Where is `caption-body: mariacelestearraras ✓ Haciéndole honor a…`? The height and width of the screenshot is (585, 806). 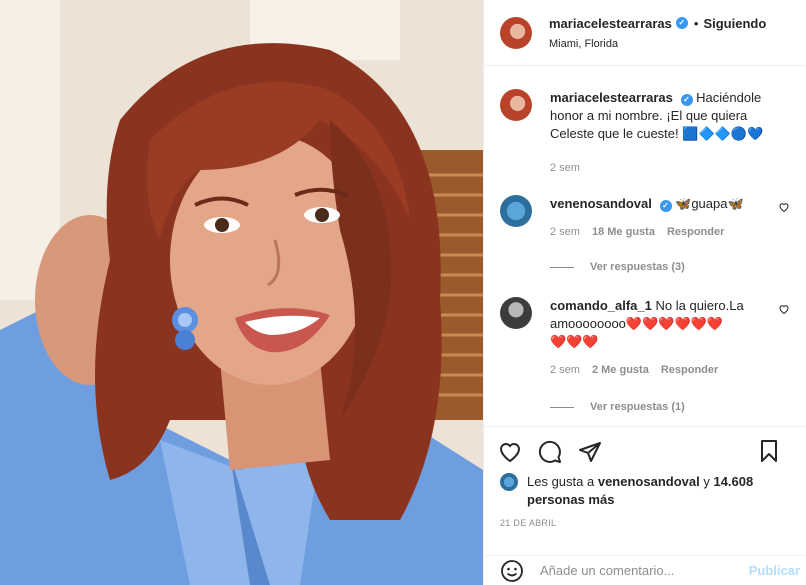 caption-body: mariacelestearraras ✓ Haciéndole honor a… is located at coordinates (665, 133).